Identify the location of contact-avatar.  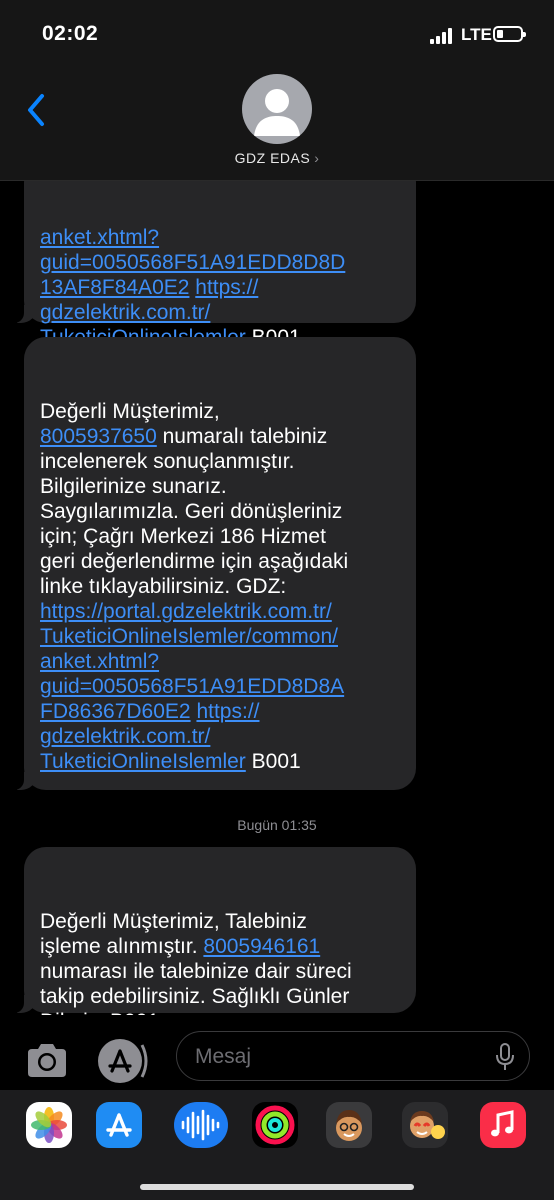
(277, 109).